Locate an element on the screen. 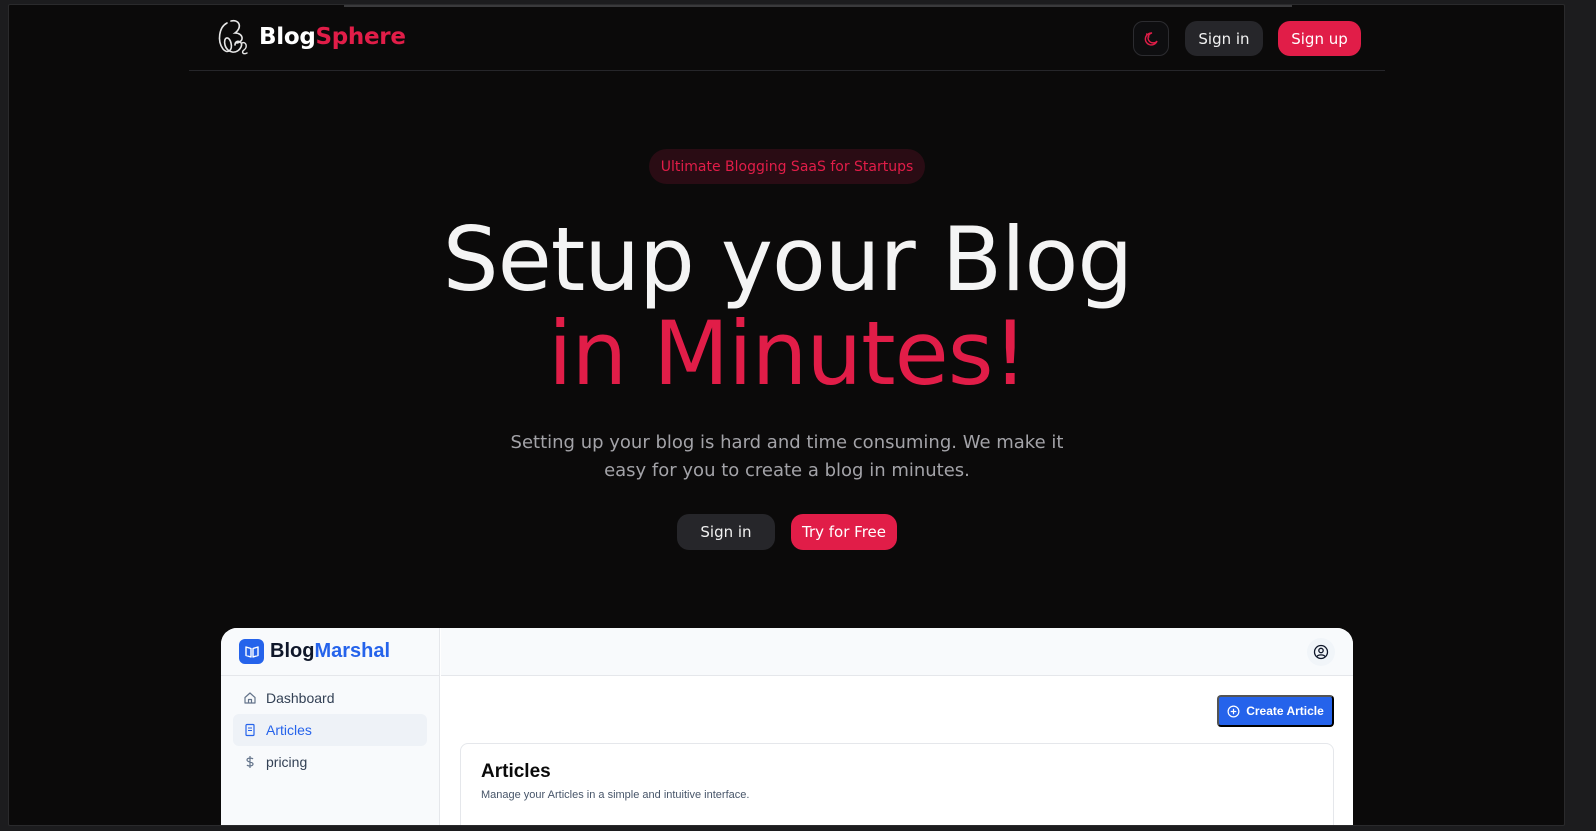 The height and width of the screenshot is (831, 1596). nav-signup-button: Sign up is located at coordinates (1319, 38).